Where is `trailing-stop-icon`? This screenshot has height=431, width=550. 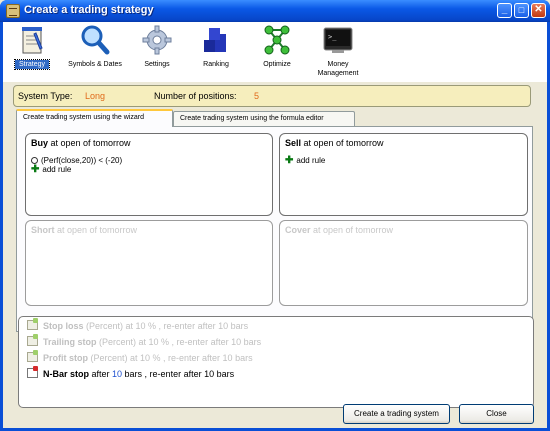
trailing-stop-icon is located at coordinates (32, 340).